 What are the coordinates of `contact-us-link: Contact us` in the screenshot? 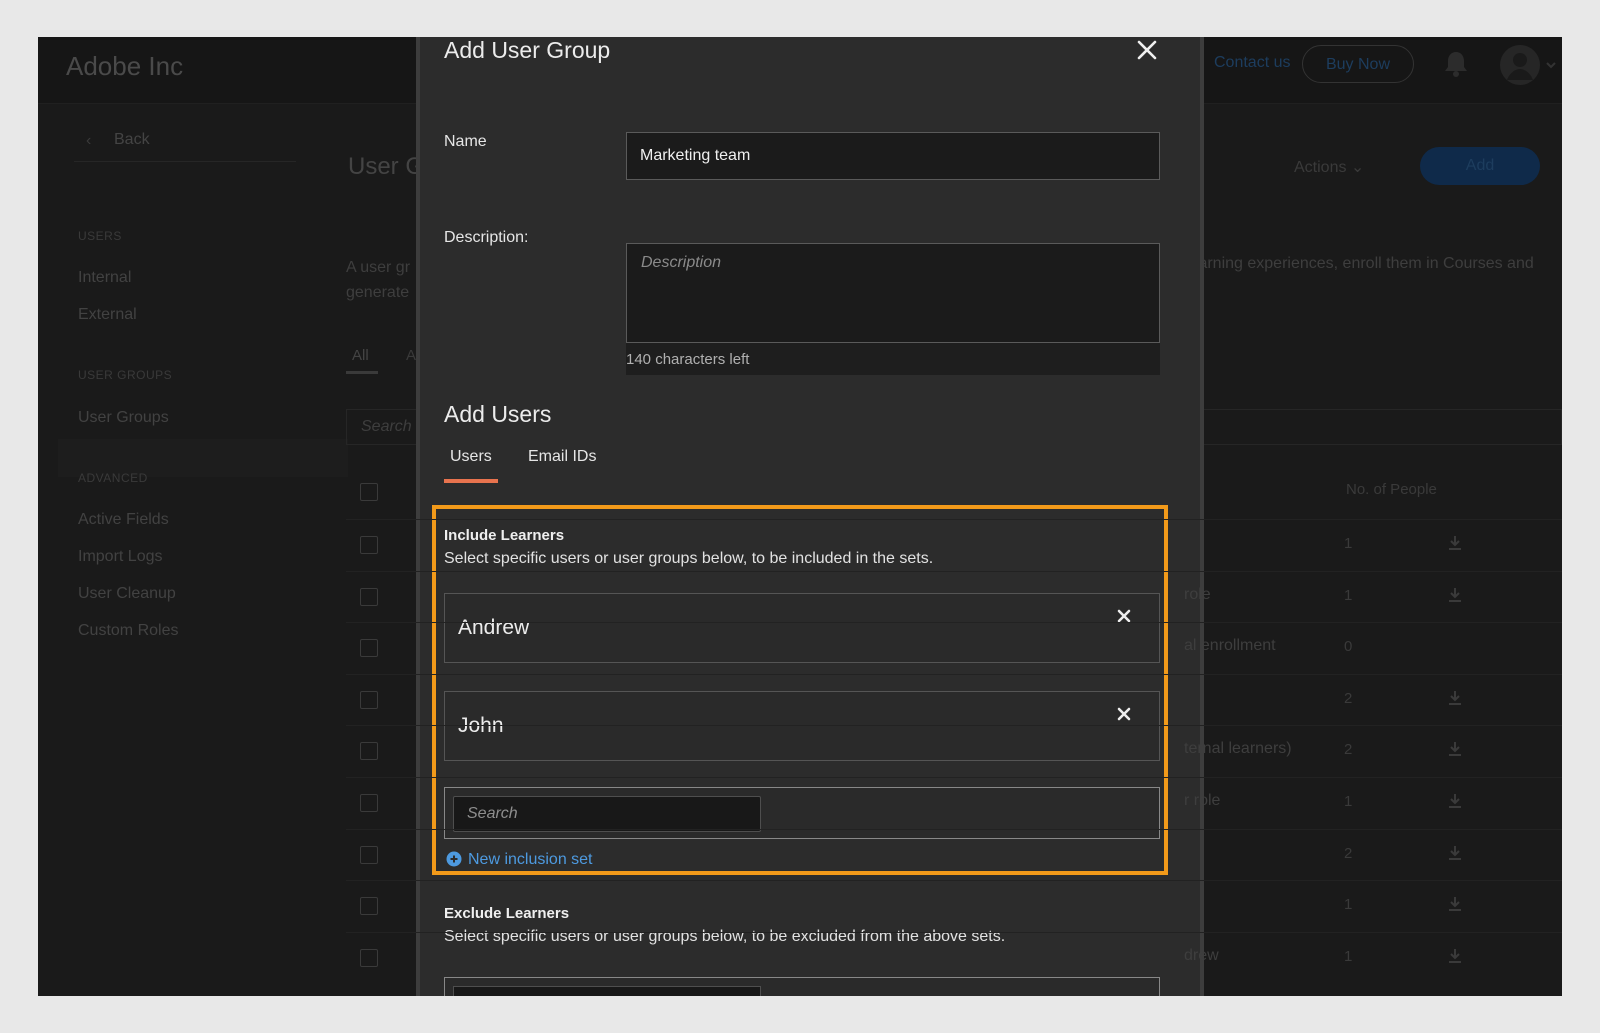 It's located at (1252, 63).